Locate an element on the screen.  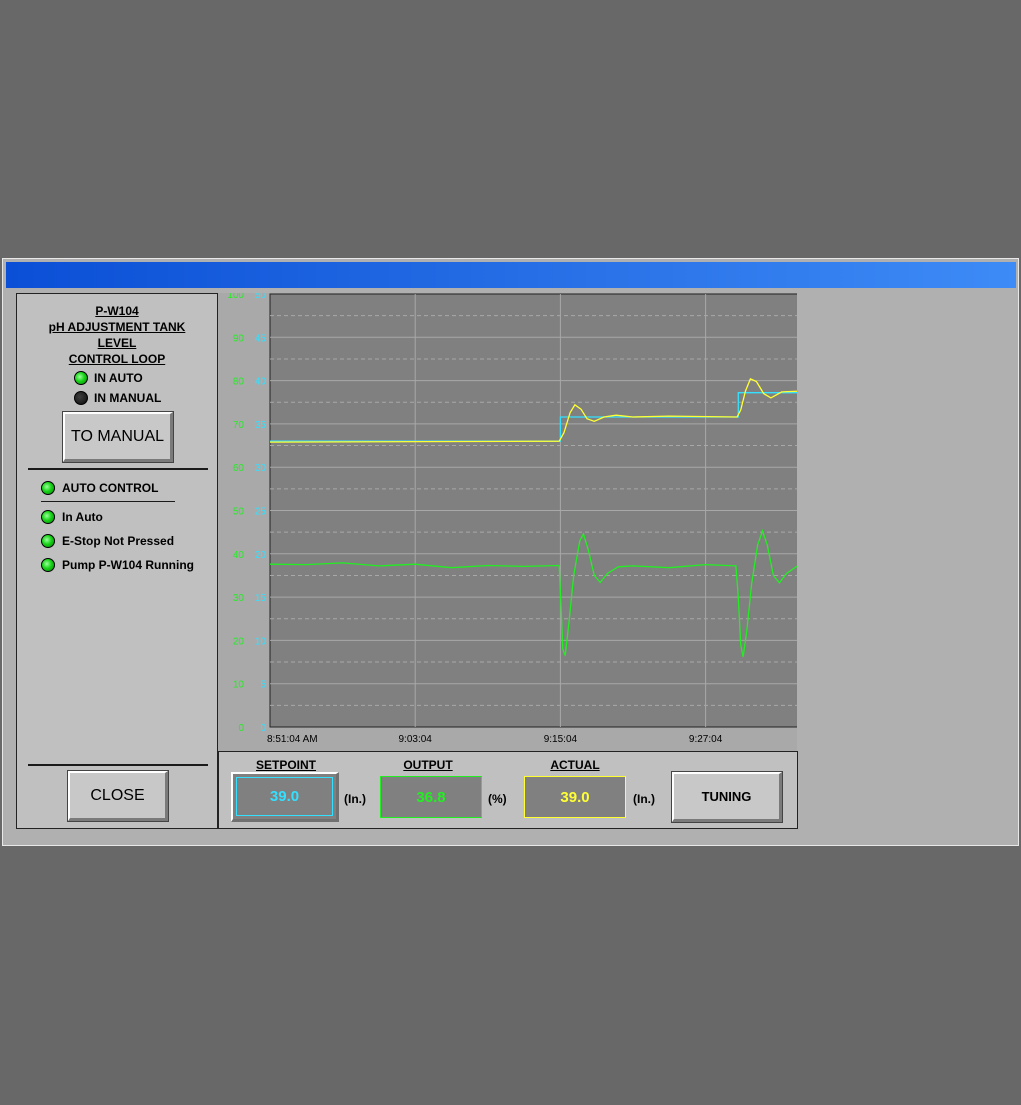
x-tick-label: 9:03:04 is located at coordinates (416, 739).